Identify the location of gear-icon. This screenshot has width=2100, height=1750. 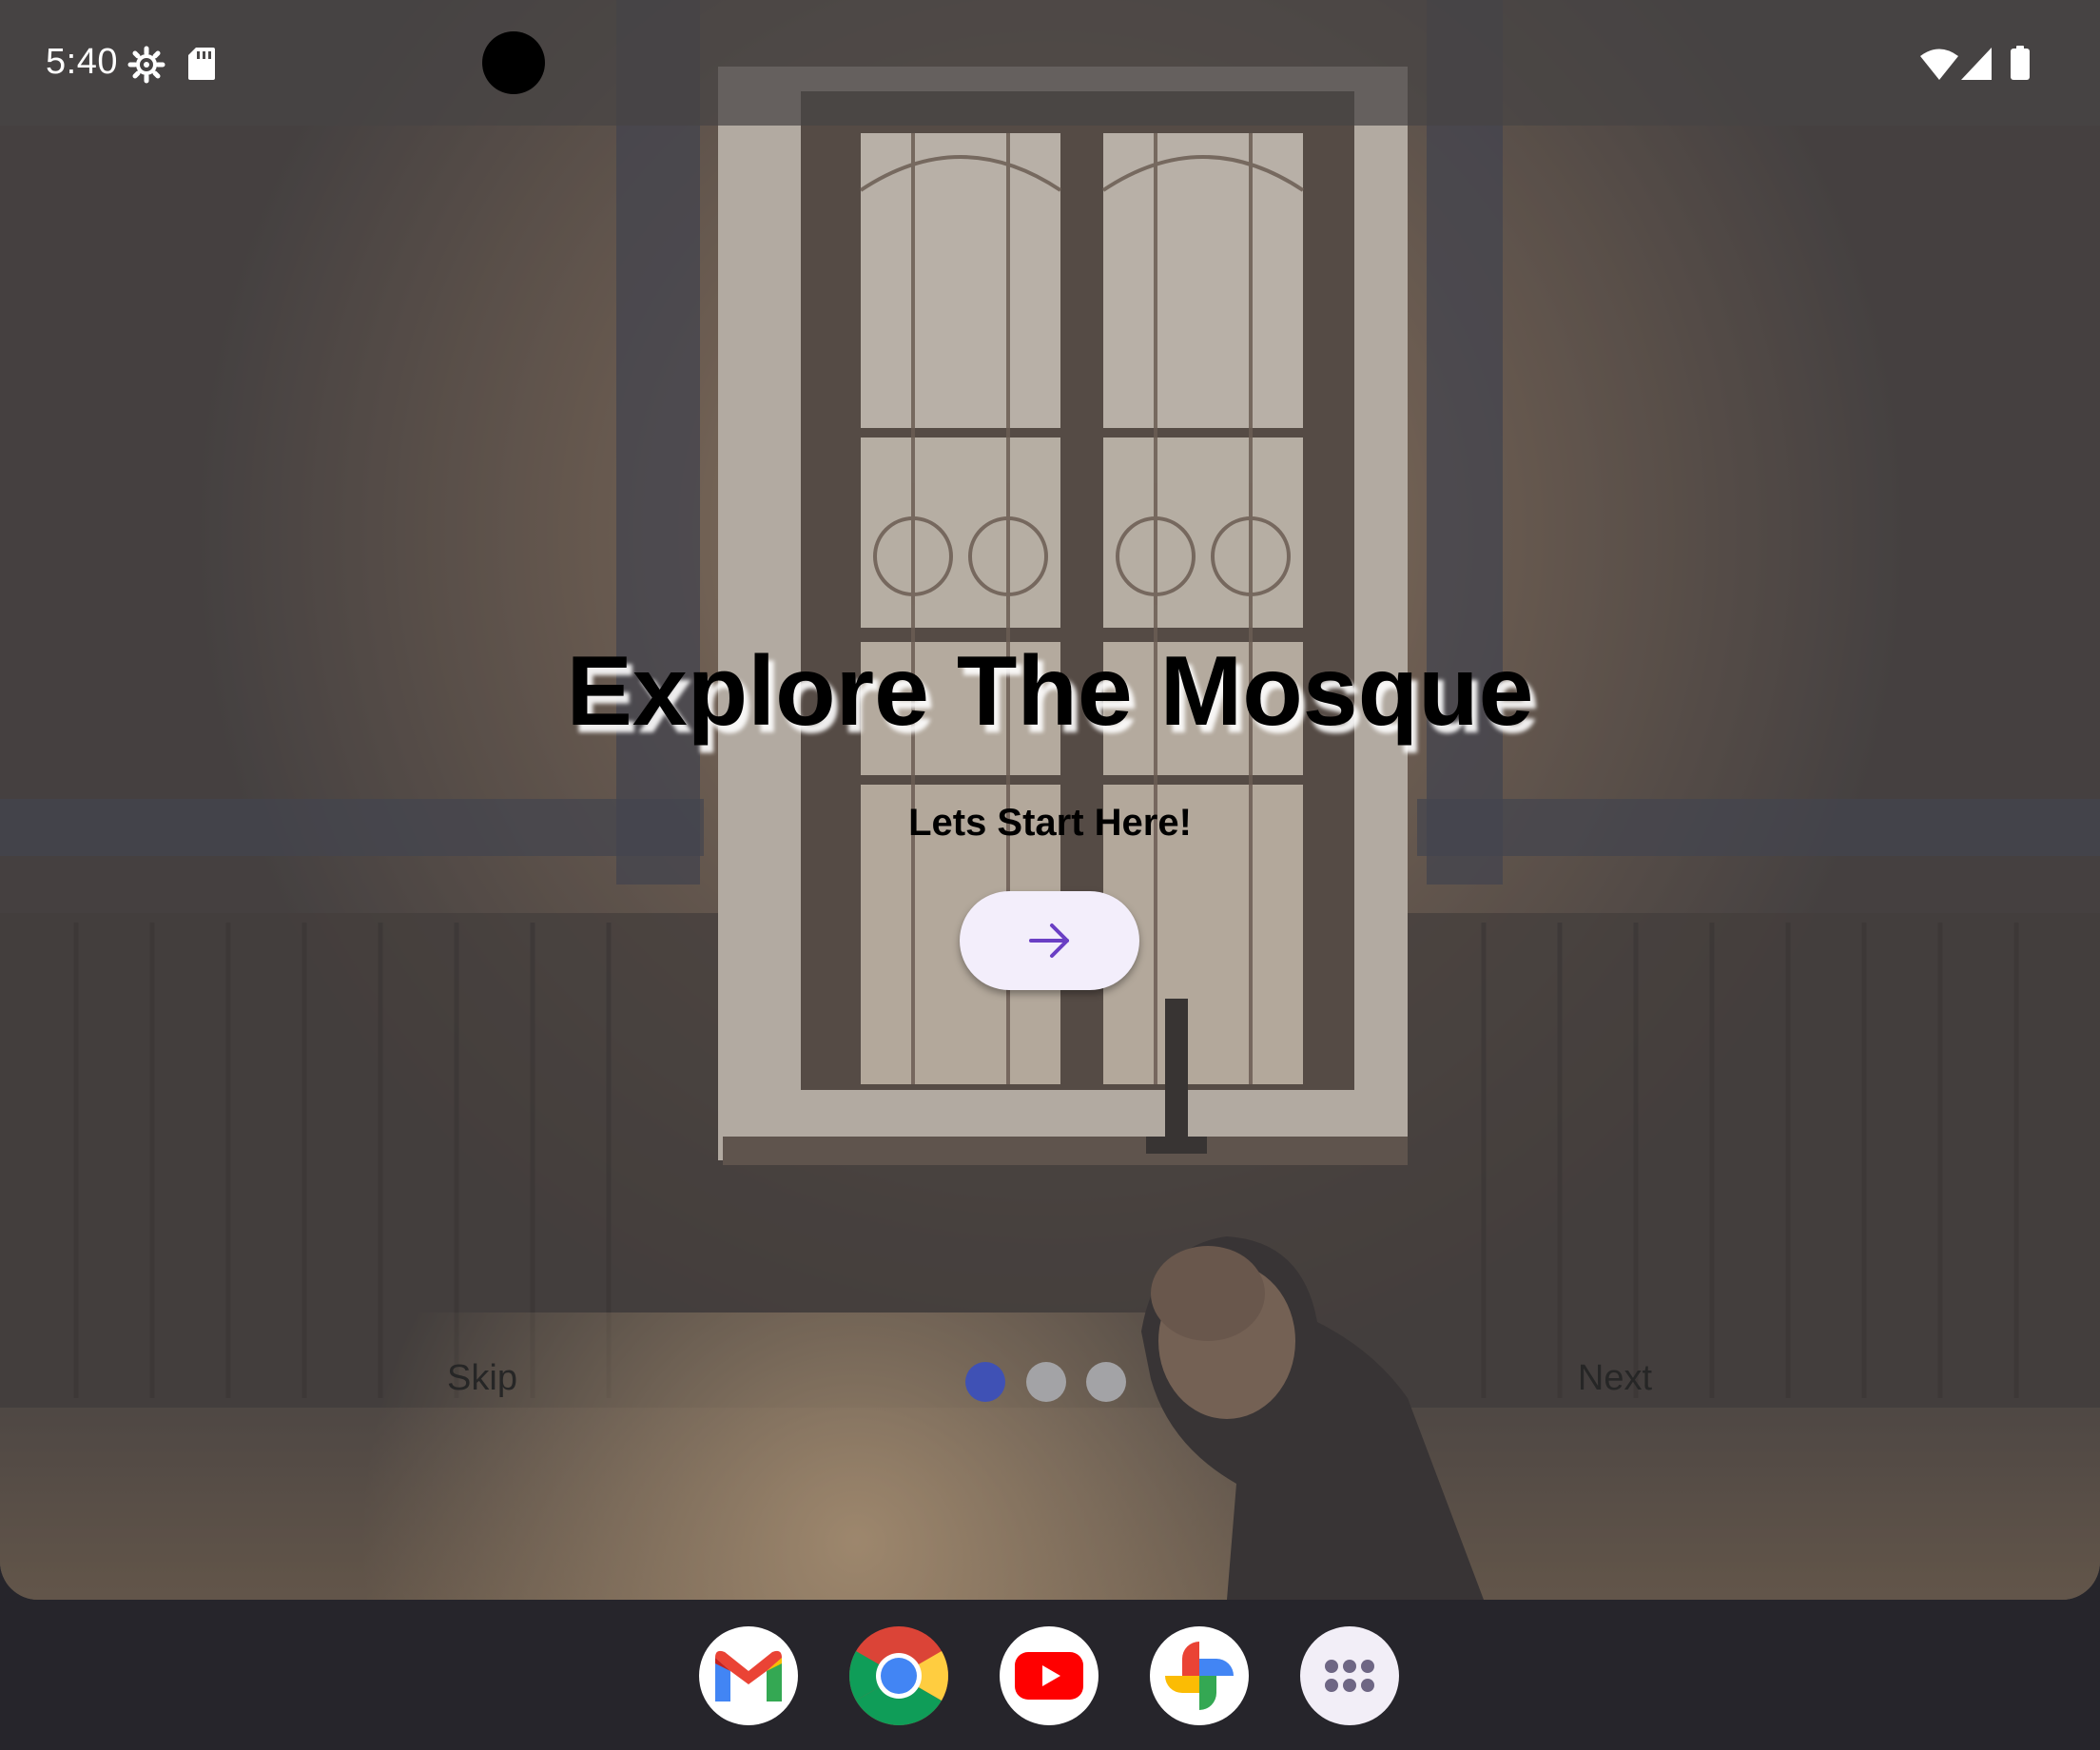
(146, 65).